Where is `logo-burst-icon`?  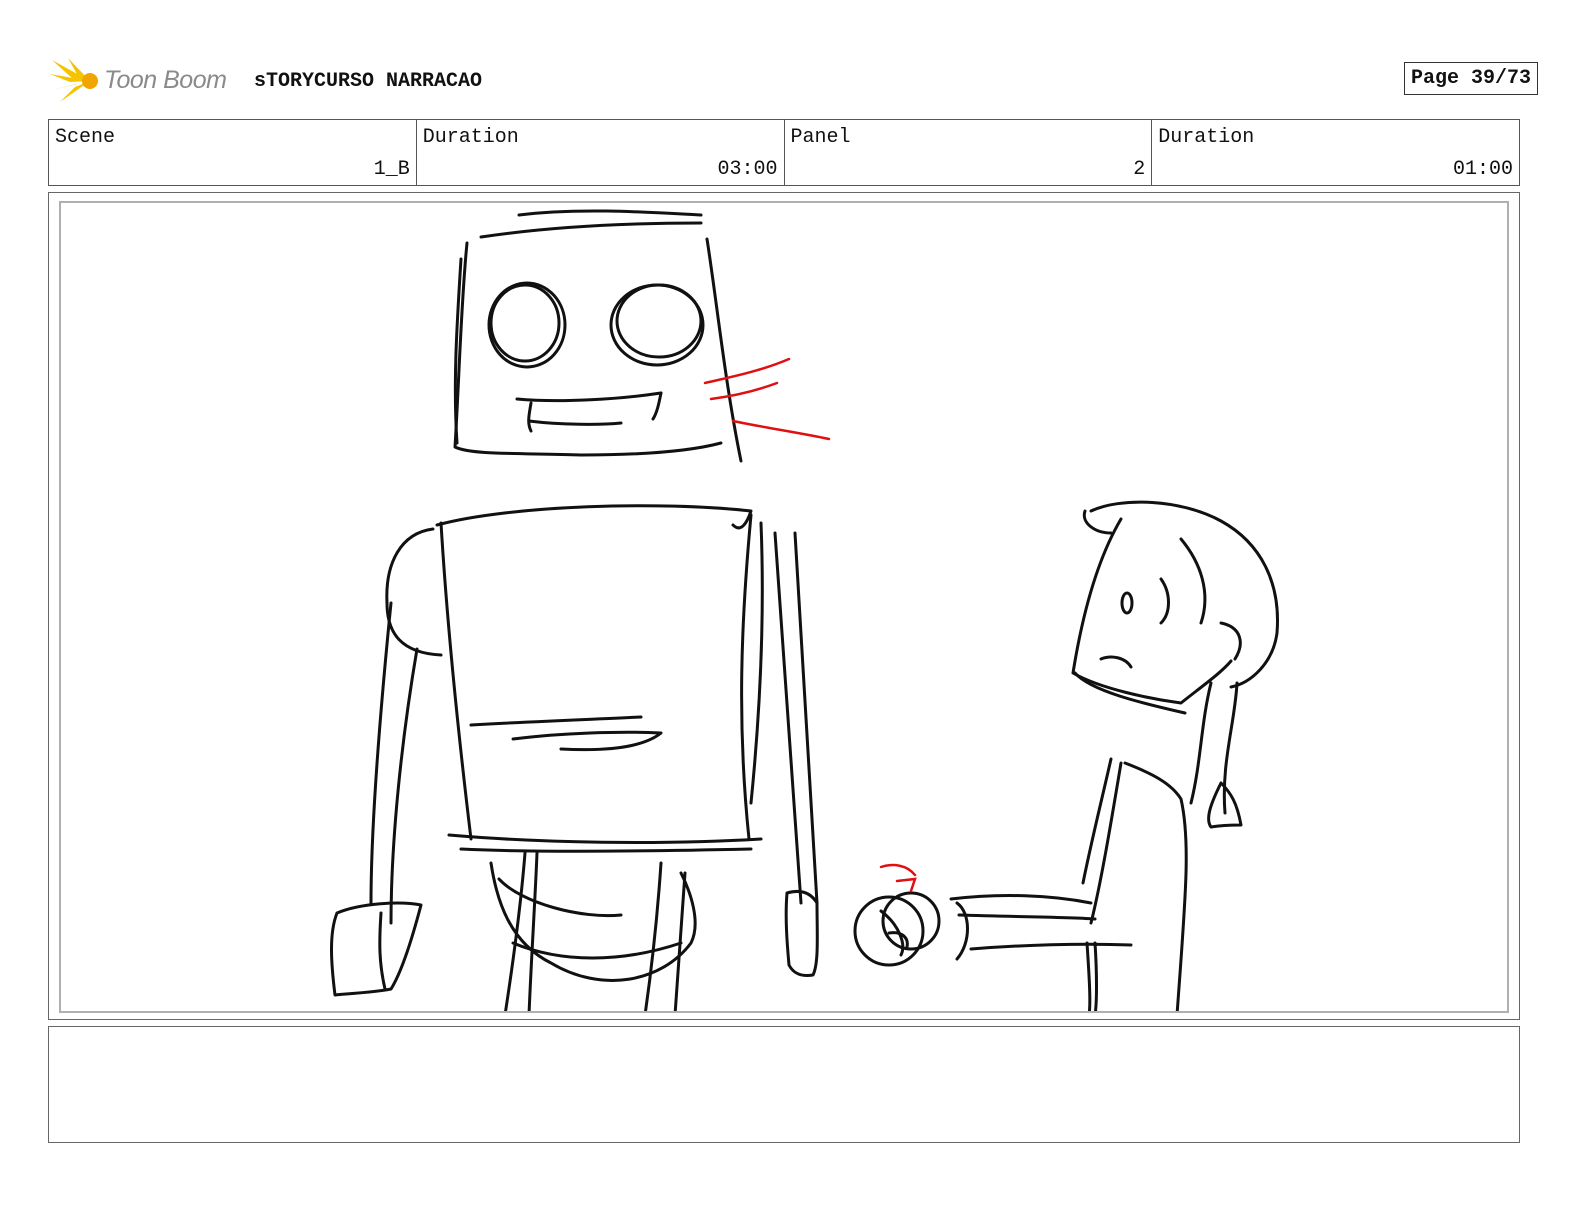
logo-burst-icon is located at coordinates (74, 80).